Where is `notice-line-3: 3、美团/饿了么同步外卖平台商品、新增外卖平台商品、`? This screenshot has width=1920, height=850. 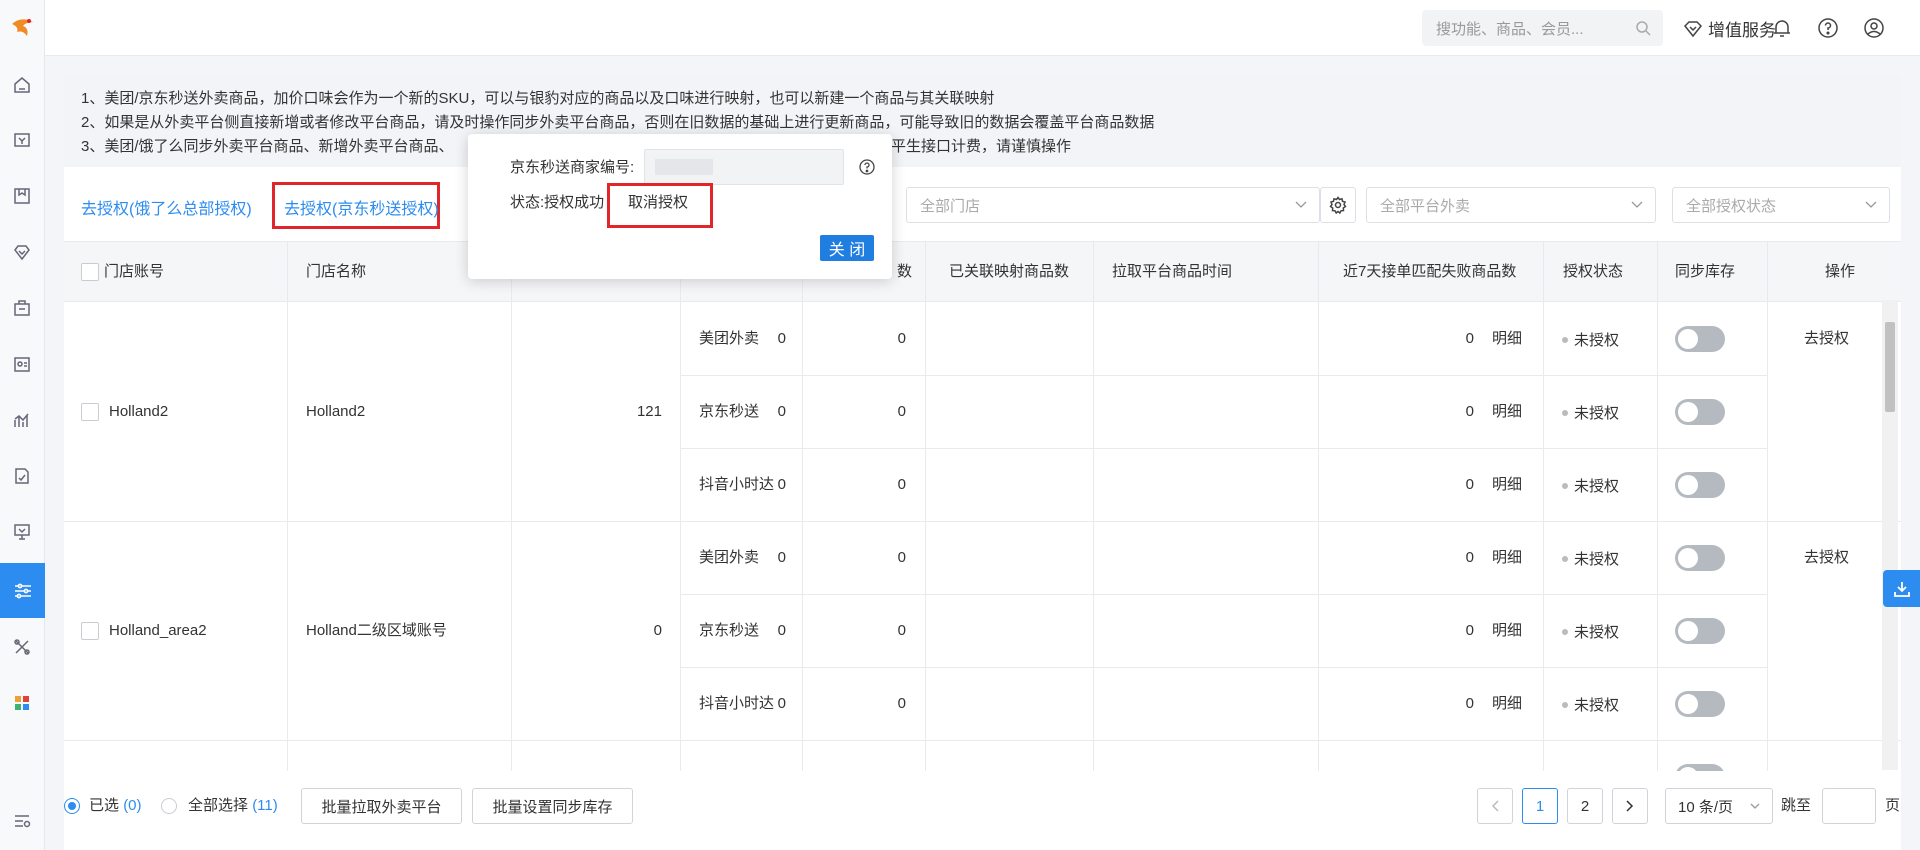 notice-line-3: 3、美团/饿了么同步外卖平台商品、新增外卖平台商品、 is located at coordinates (267, 146).